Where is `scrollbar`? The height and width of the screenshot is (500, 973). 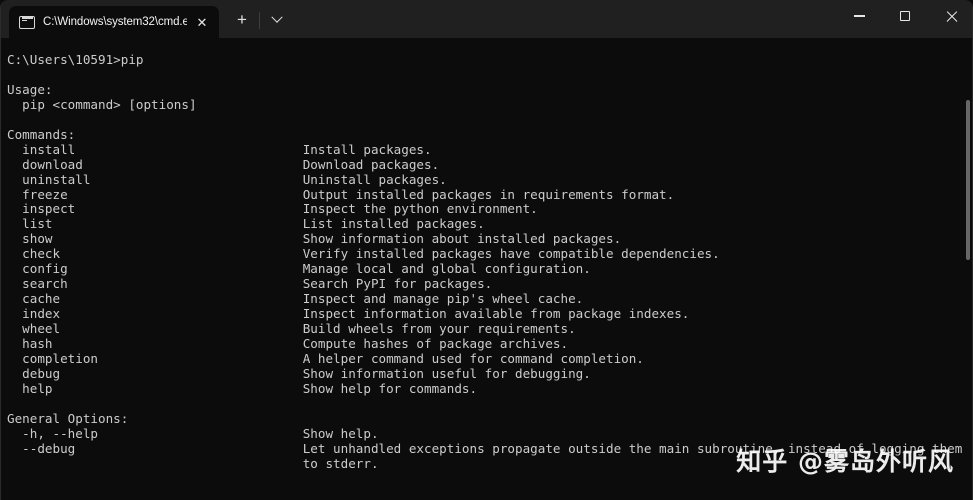
scrollbar is located at coordinates (967, 269).